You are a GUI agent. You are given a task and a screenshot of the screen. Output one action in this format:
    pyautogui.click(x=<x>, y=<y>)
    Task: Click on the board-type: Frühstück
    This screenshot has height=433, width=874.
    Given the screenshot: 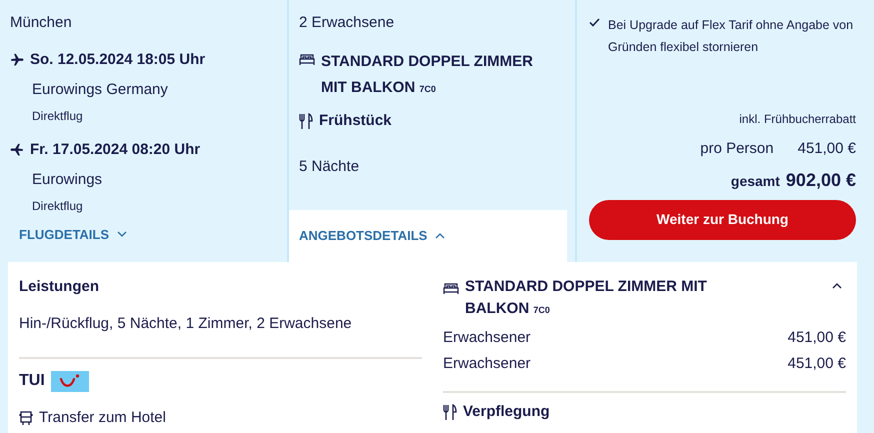 What is the action you would take?
    pyautogui.click(x=355, y=120)
    